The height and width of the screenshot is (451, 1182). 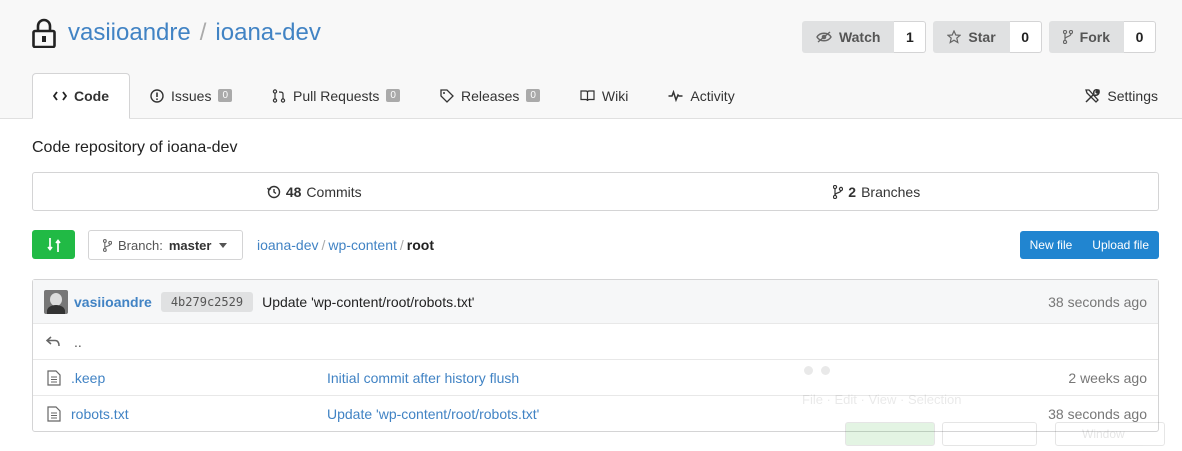 What do you see at coordinates (78, 342) in the screenshot?
I see `parent-dir-link: ..` at bounding box center [78, 342].